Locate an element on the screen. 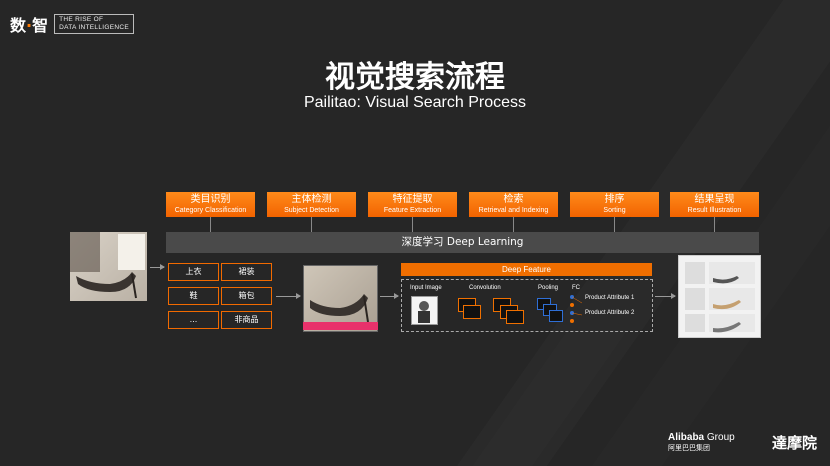 This screenshot has height=466, width=830. step-retrieval-indexing: 检索 Retrieval and Indexing is located at coordinates (513, 204).